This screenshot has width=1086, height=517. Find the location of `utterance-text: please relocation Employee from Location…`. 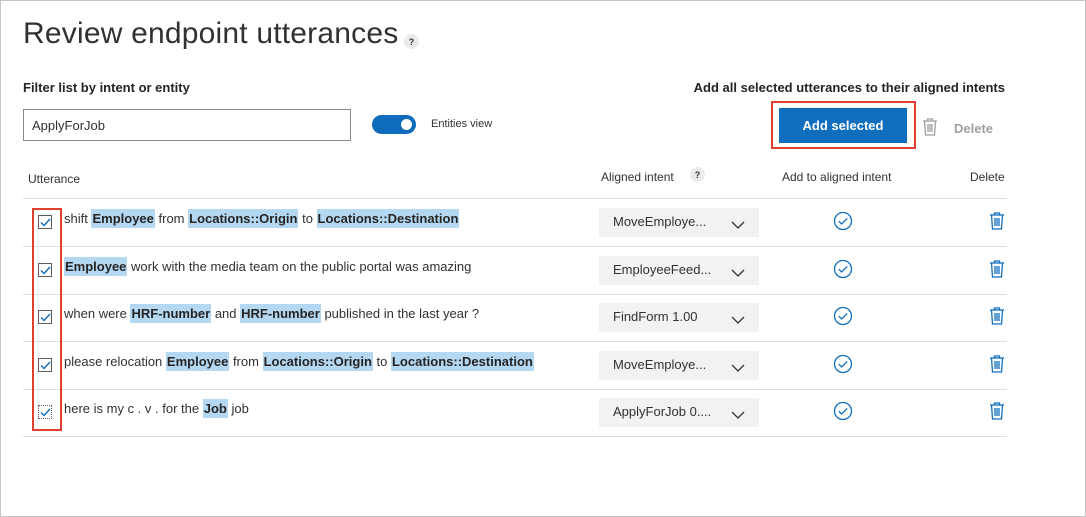

utterance-text: please relocation Employee from Location… is located at coordinates (299, 361).